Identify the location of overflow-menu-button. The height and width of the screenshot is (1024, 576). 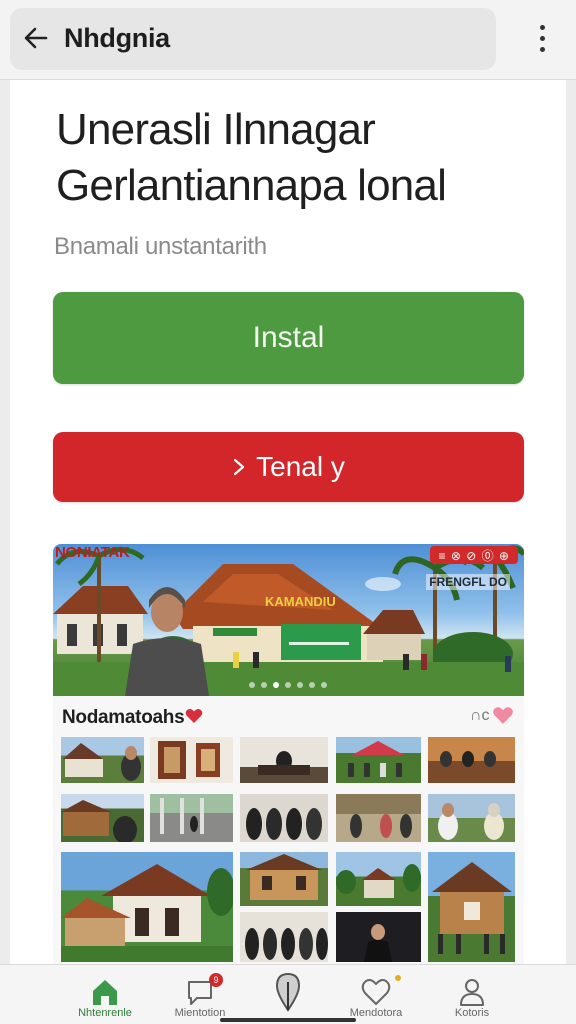
(542, 38).